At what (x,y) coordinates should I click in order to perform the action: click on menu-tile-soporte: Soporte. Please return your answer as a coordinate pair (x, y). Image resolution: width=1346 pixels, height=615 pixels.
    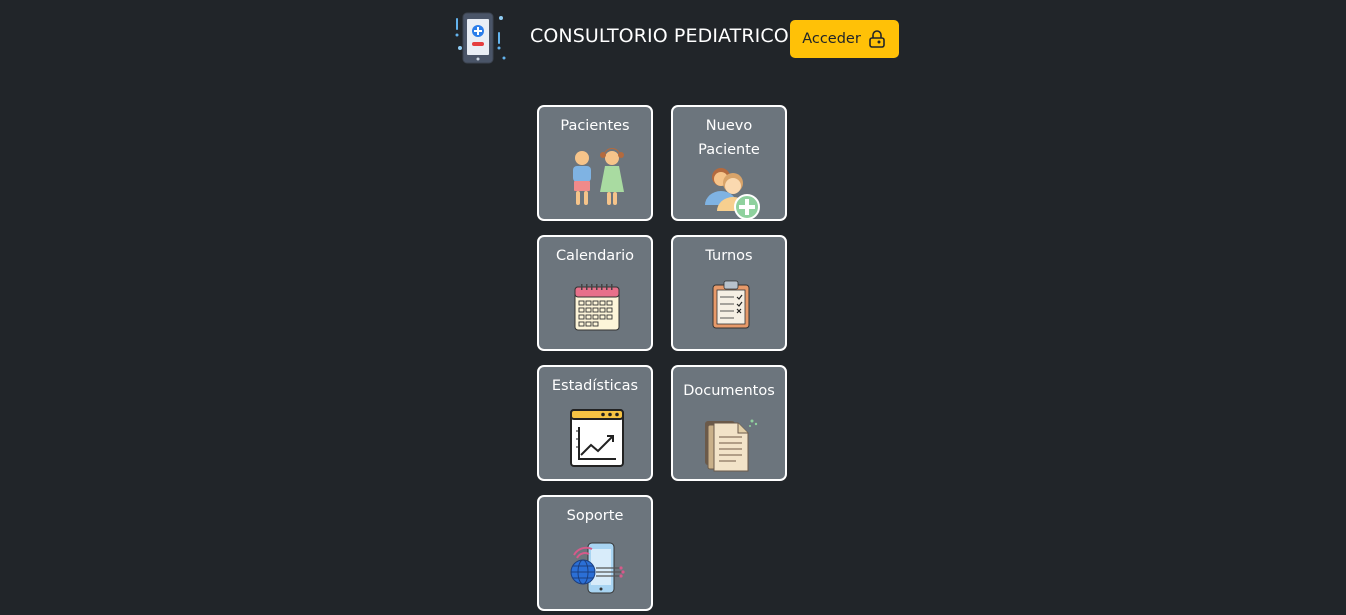
    Looking at the image, I should click on (595, 553).